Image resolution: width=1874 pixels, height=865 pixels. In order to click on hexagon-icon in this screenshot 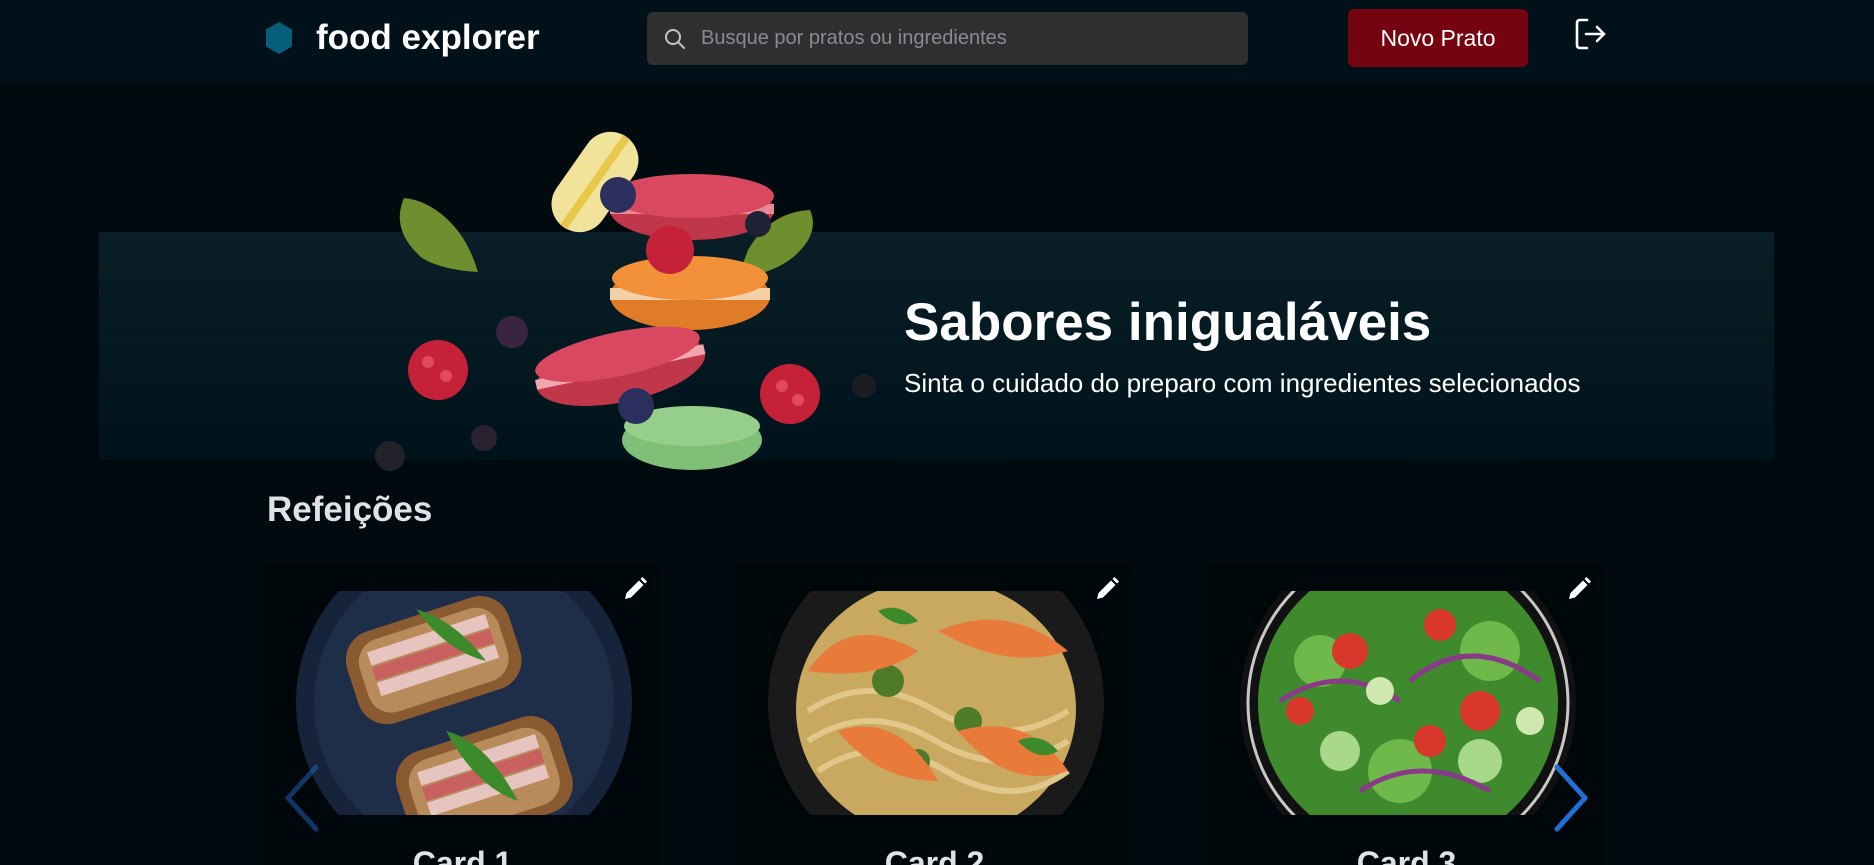, I will do `click(279, 38)`.